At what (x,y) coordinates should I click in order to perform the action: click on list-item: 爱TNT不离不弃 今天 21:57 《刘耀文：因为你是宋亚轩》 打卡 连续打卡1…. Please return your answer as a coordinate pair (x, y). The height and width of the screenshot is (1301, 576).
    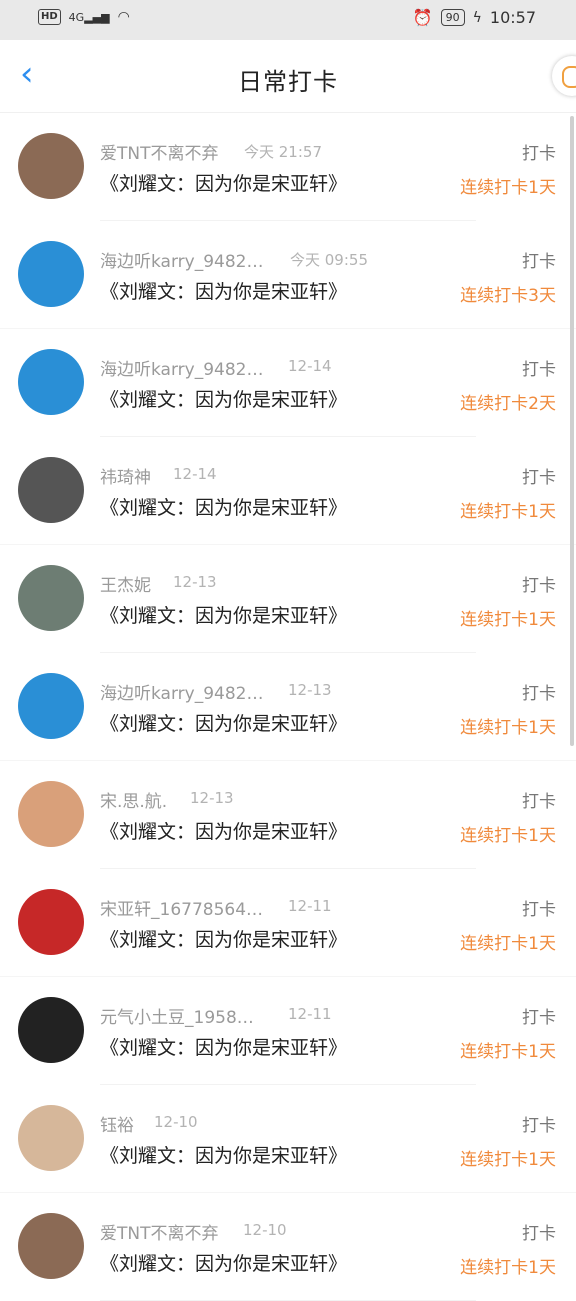
    Looking at the image, I should click on (288, 167).